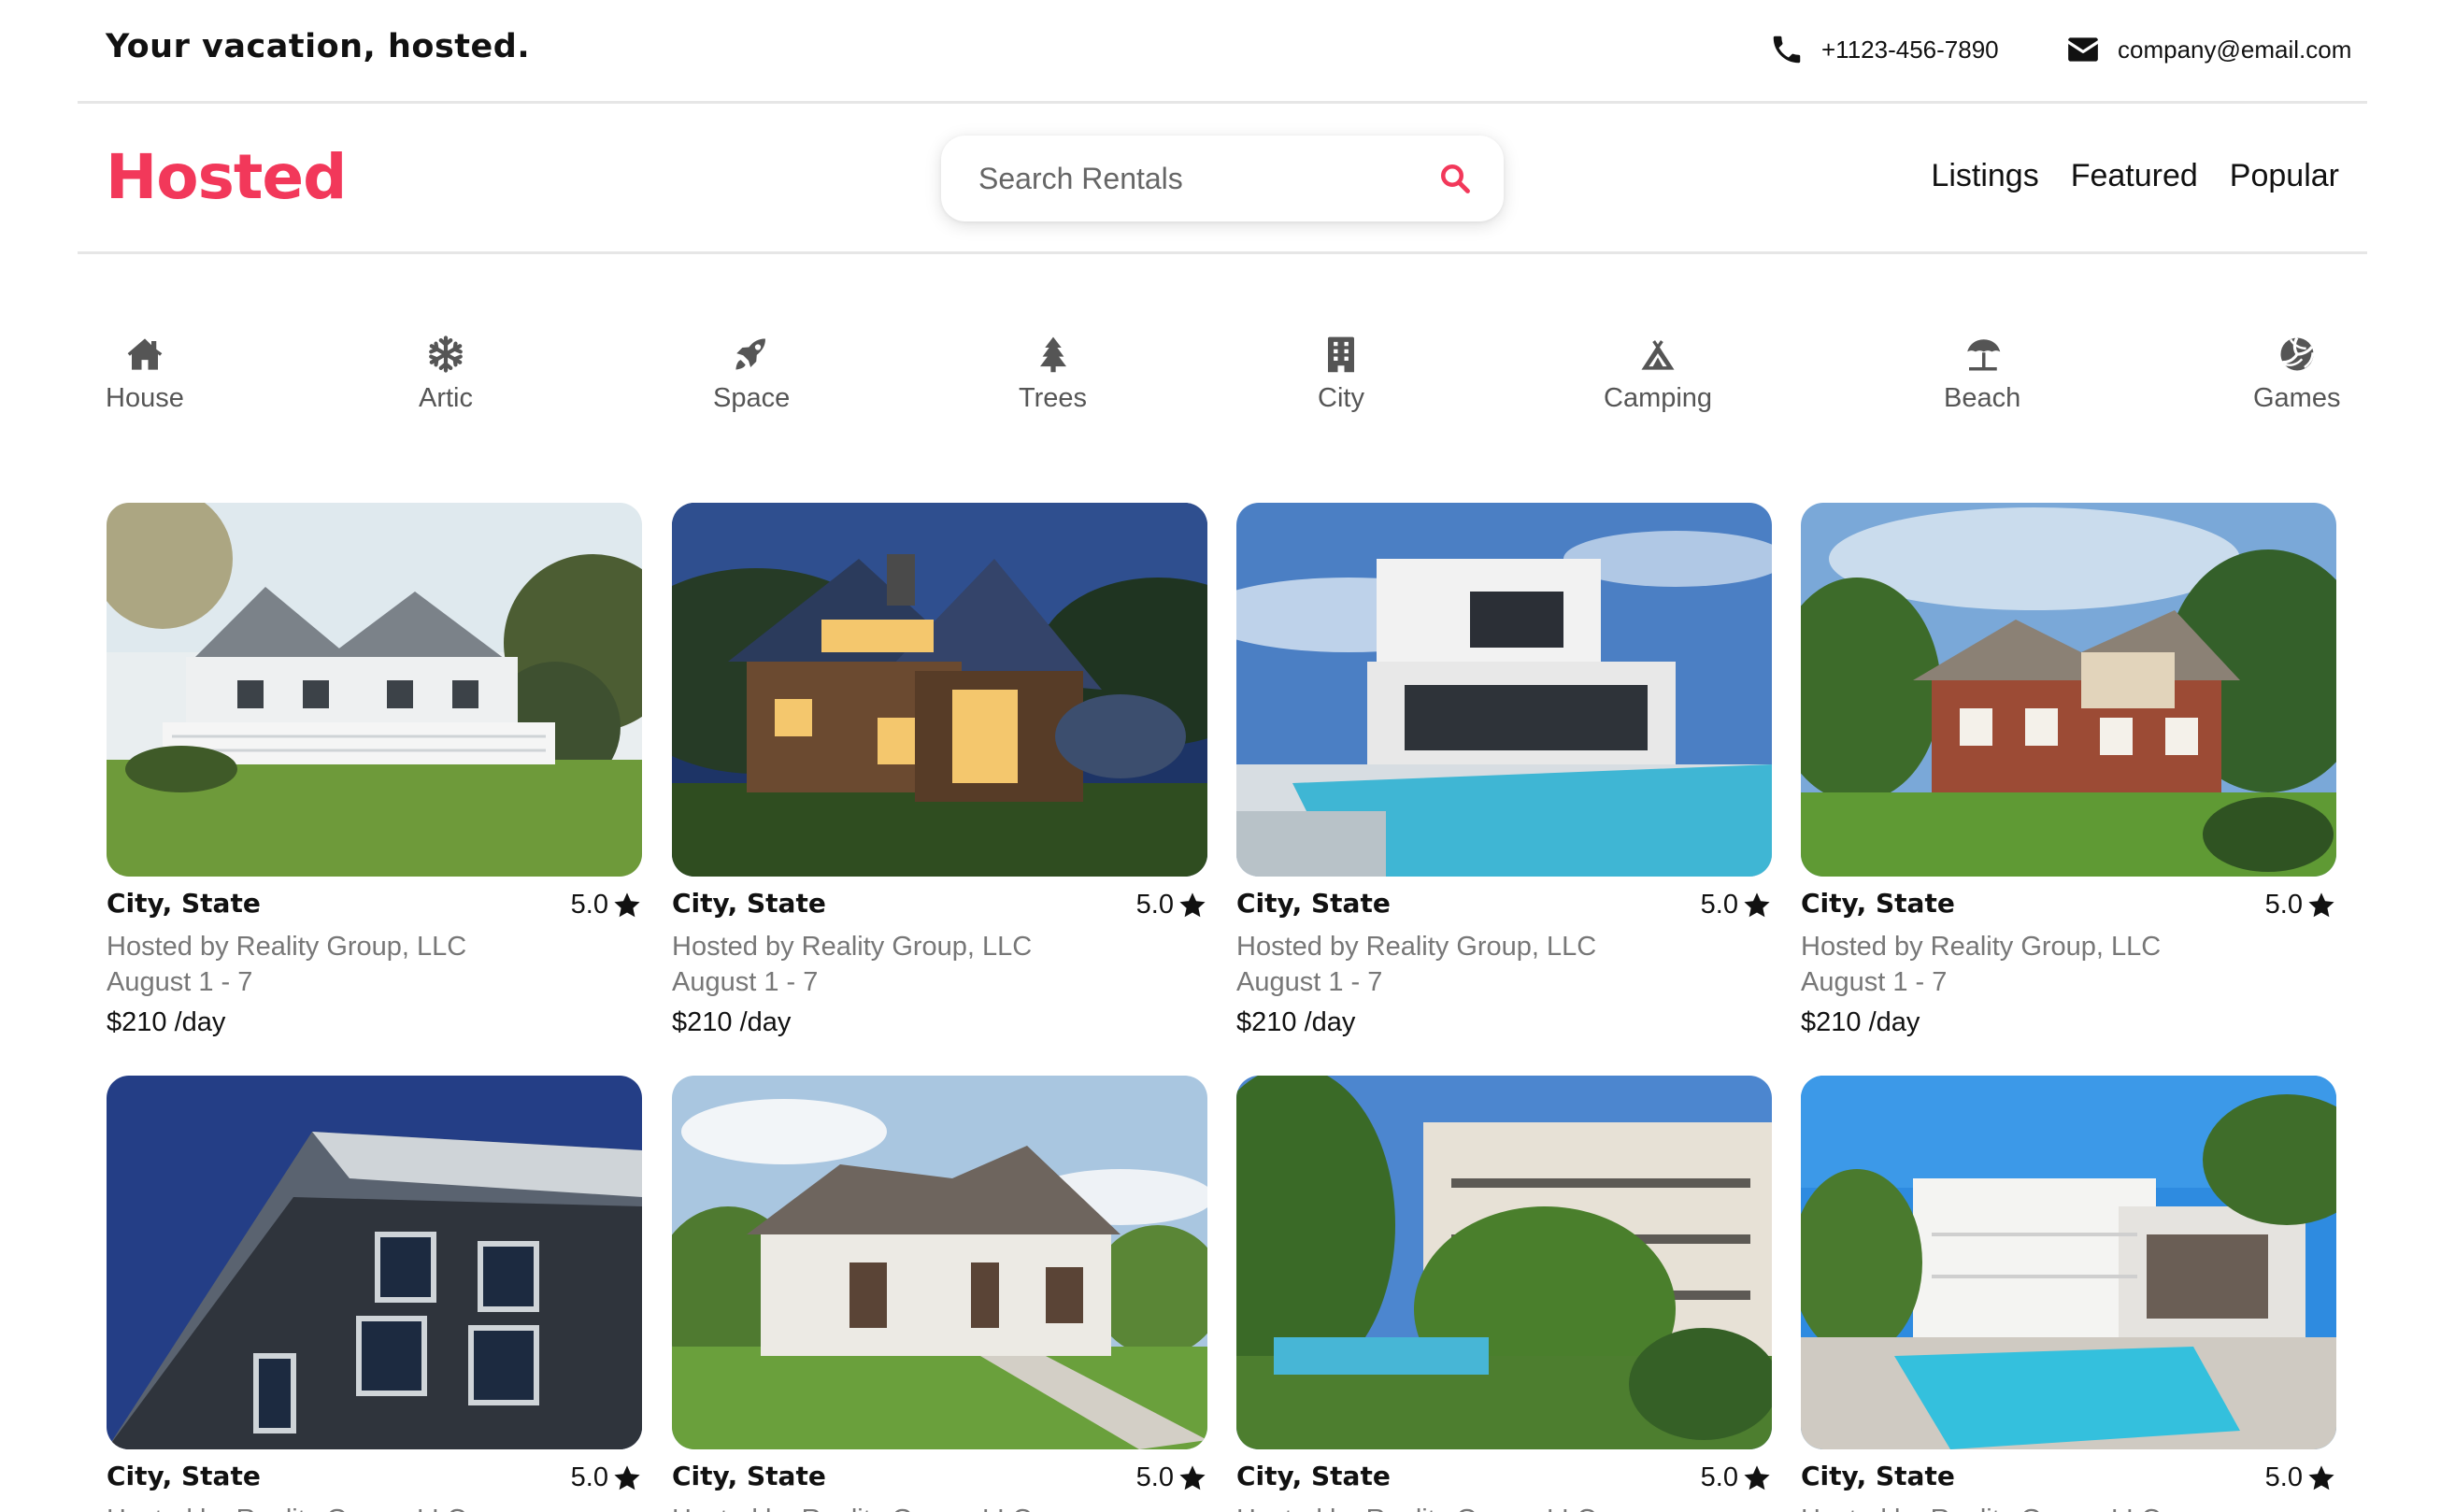 This screenshot has width=2441, height=1512. I want to click on category-label: Beach, so click(1982, 398).